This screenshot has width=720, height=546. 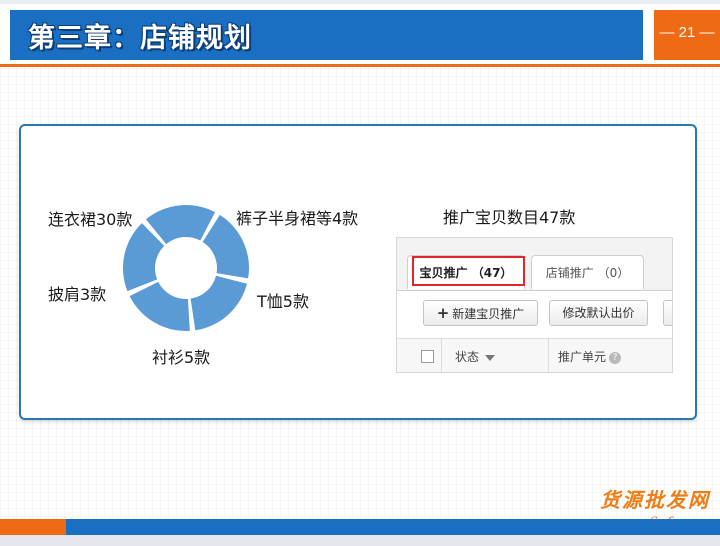 What do you see at coordinates (360, 65) in the screenshot?
I see `header-rule` at bounding box center [360, 65].